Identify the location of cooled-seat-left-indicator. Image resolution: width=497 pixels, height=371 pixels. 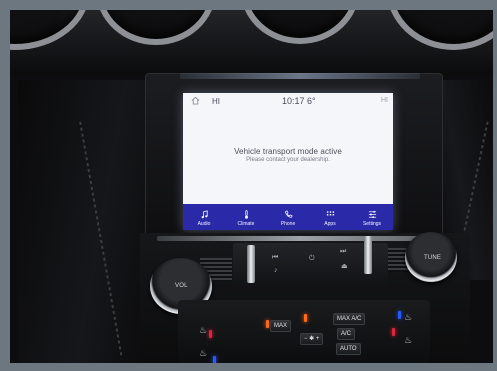
(214, 360).